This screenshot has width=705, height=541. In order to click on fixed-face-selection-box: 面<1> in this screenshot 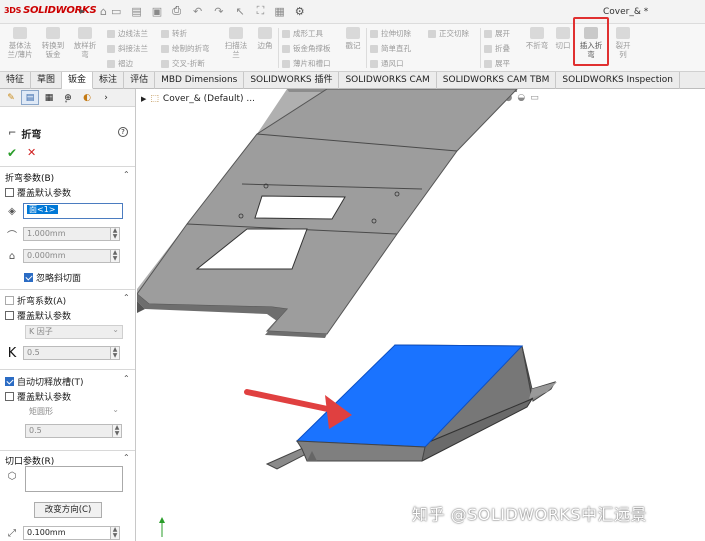, I will do `click(73, 211)`.